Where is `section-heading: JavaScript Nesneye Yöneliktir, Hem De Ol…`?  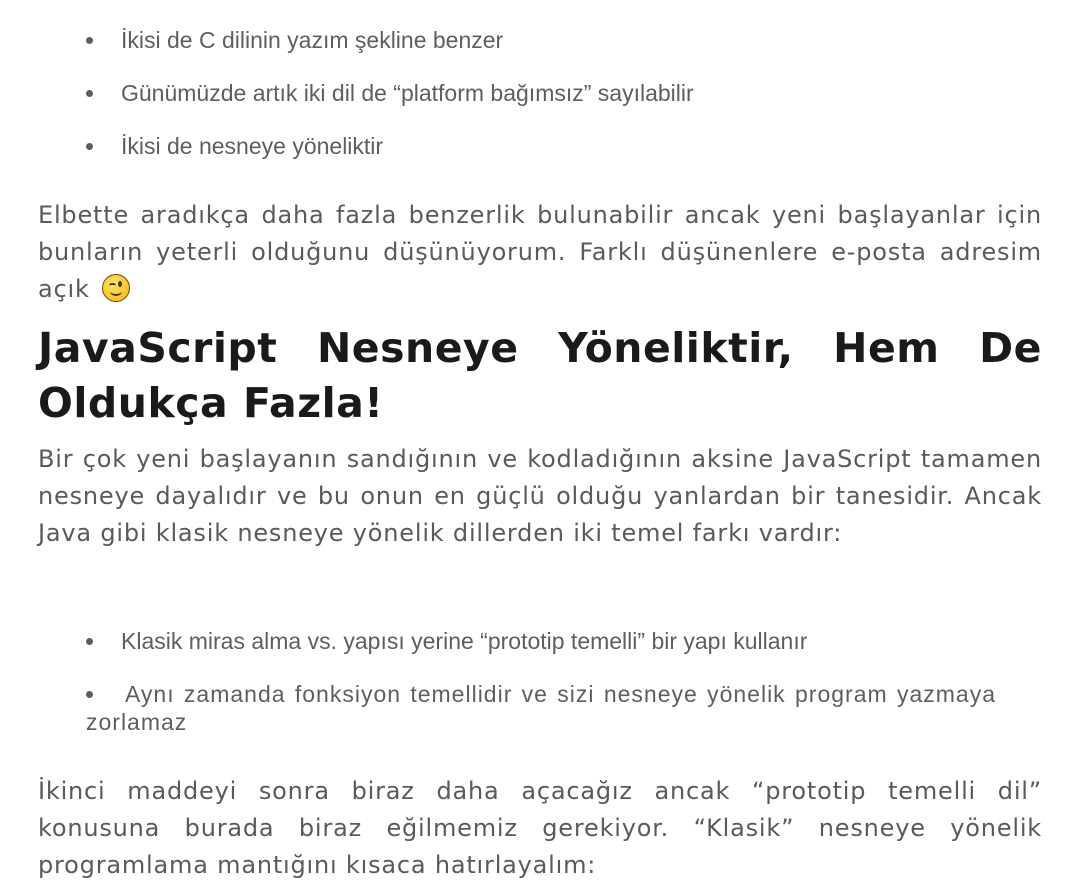 section-heading: JavaScript Nesneye Yöneliktir, Hem De Ol… is located at coordinates (540, 376).